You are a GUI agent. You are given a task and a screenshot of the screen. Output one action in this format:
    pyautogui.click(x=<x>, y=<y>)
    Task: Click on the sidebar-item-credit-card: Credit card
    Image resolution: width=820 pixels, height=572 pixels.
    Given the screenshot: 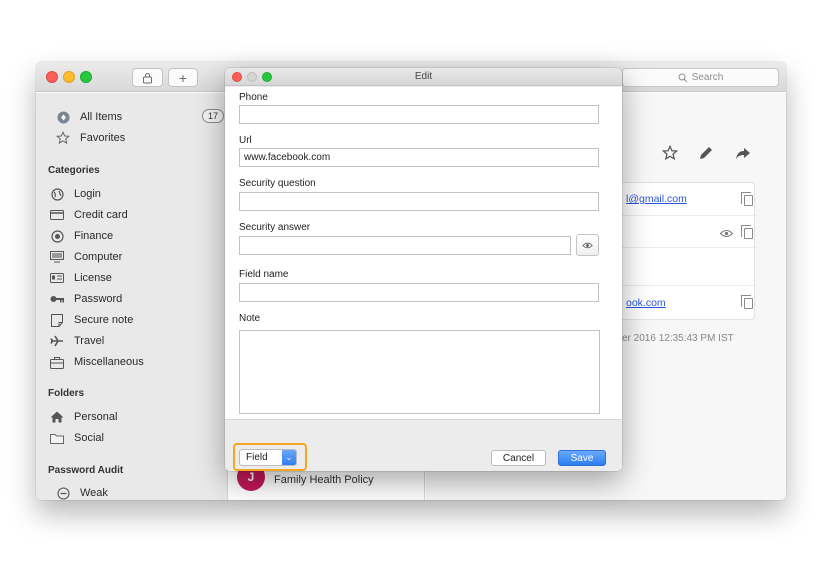 What is the action you would take?
    pyautogui.click(x=88, y=215)
    